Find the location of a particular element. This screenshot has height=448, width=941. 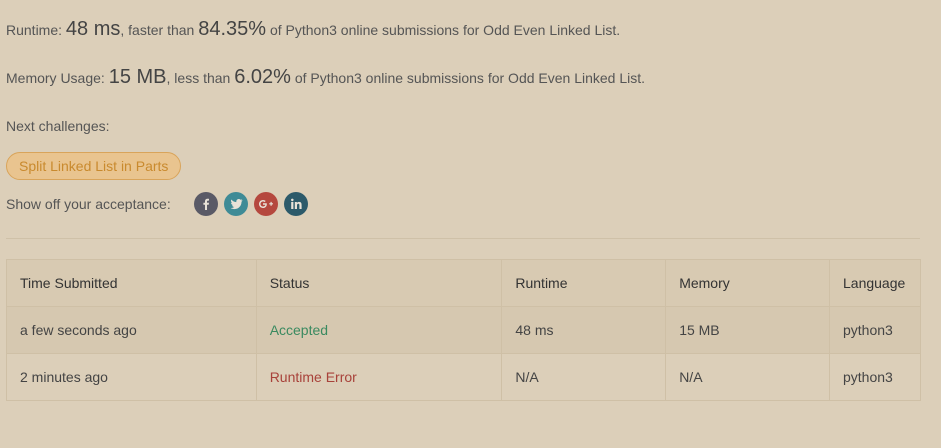

cell-runtime: N/A is located at coordinates (584, 377).